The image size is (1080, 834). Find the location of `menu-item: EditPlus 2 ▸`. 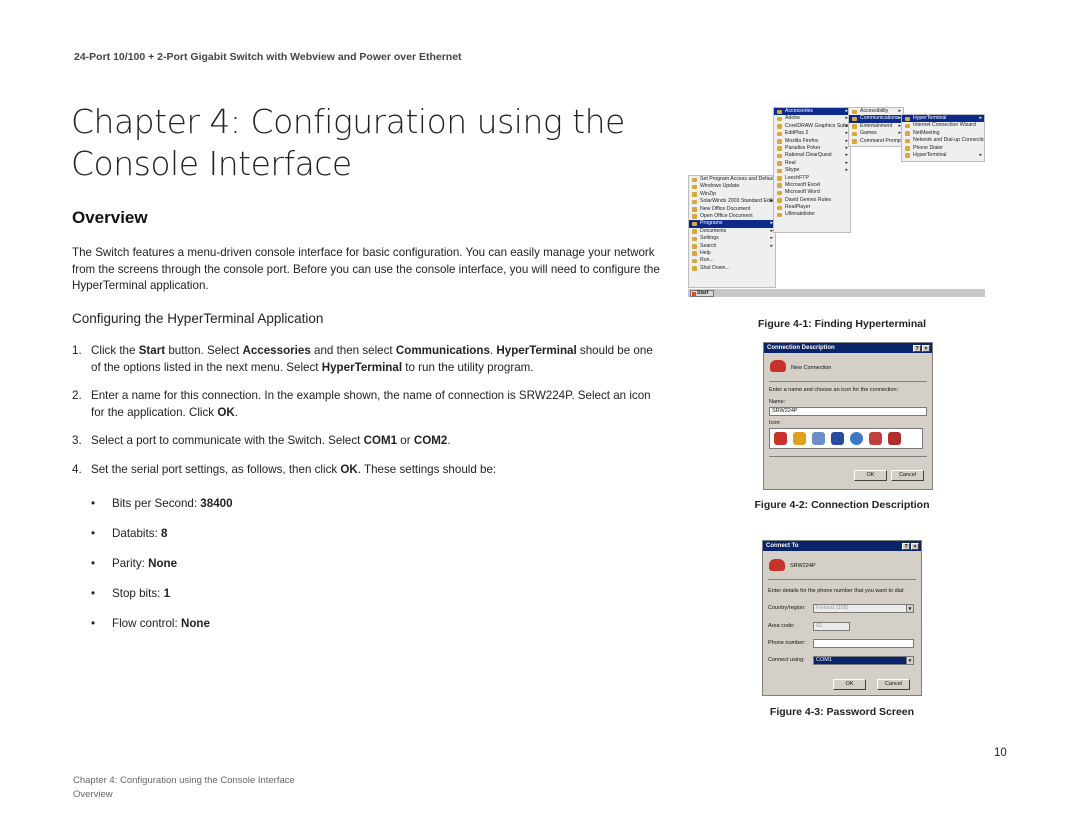

menu-item: EditPlus 2 ▸ is located at coordinates (812, 133).